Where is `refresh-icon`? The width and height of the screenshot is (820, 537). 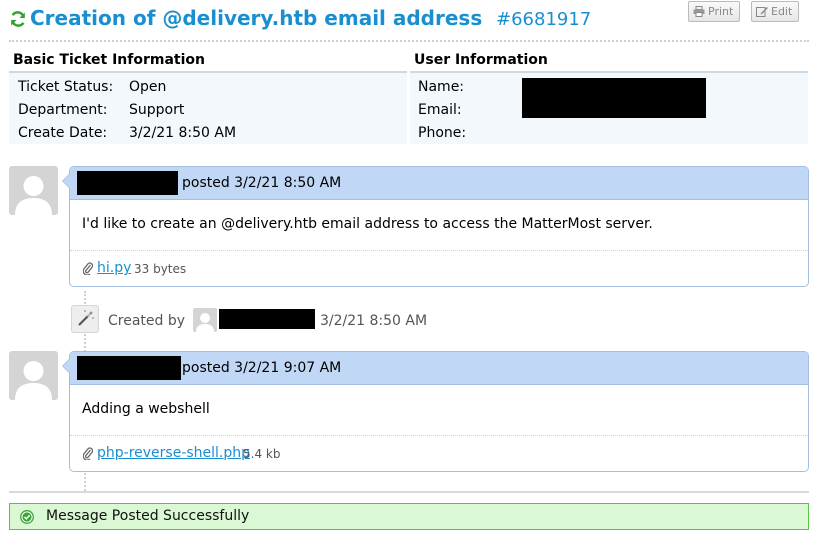
refresh-icon is located at coordinates (18, 19).